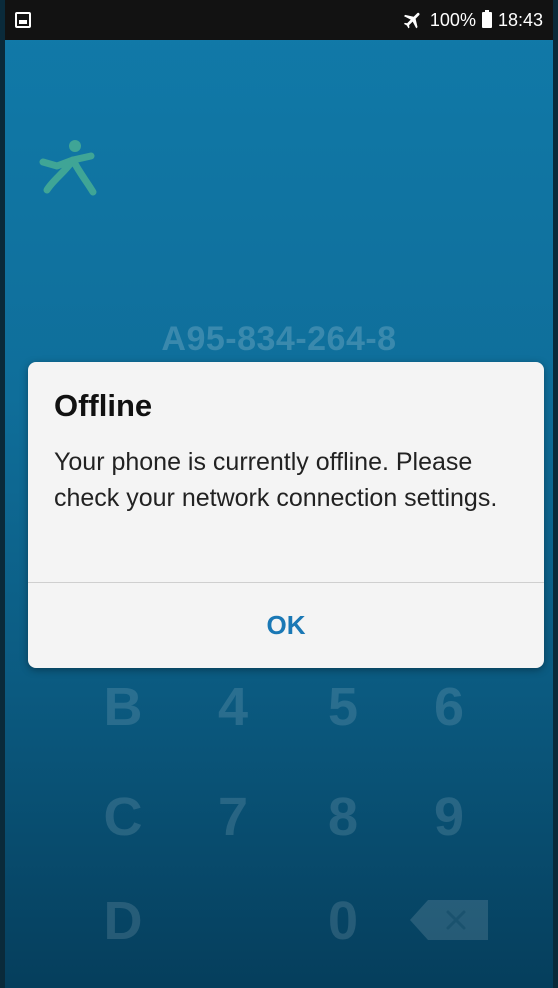 The image size is (558, 988). What do you see at coordinates (123, 921) in the screenshot?
I see `key-d: D` at bounding box center [123, 921].